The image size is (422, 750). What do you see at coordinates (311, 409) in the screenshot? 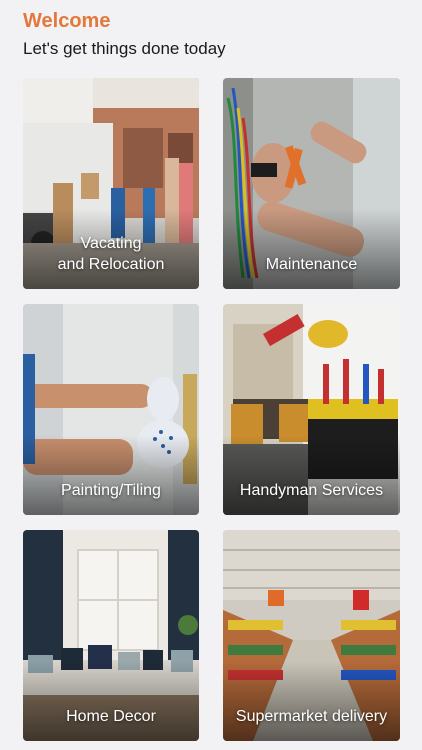
I see `service-card-handyman: Handyman Services` at bounding box center [311, 409].